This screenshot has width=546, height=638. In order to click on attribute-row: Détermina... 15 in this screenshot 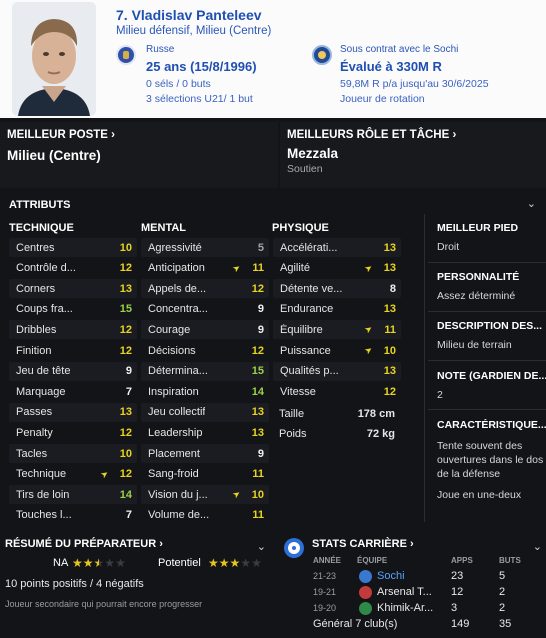, I will do `click(205, 371)`.